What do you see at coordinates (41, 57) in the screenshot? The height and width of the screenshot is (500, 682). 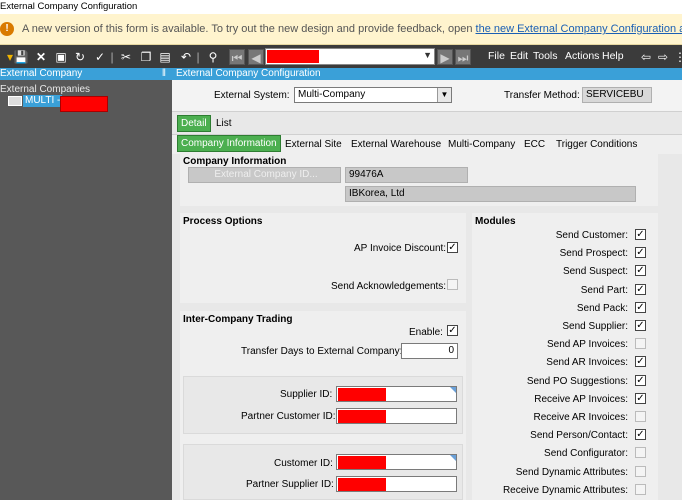 I see `delete-icon: ✕` at bounding box center [41, 57].